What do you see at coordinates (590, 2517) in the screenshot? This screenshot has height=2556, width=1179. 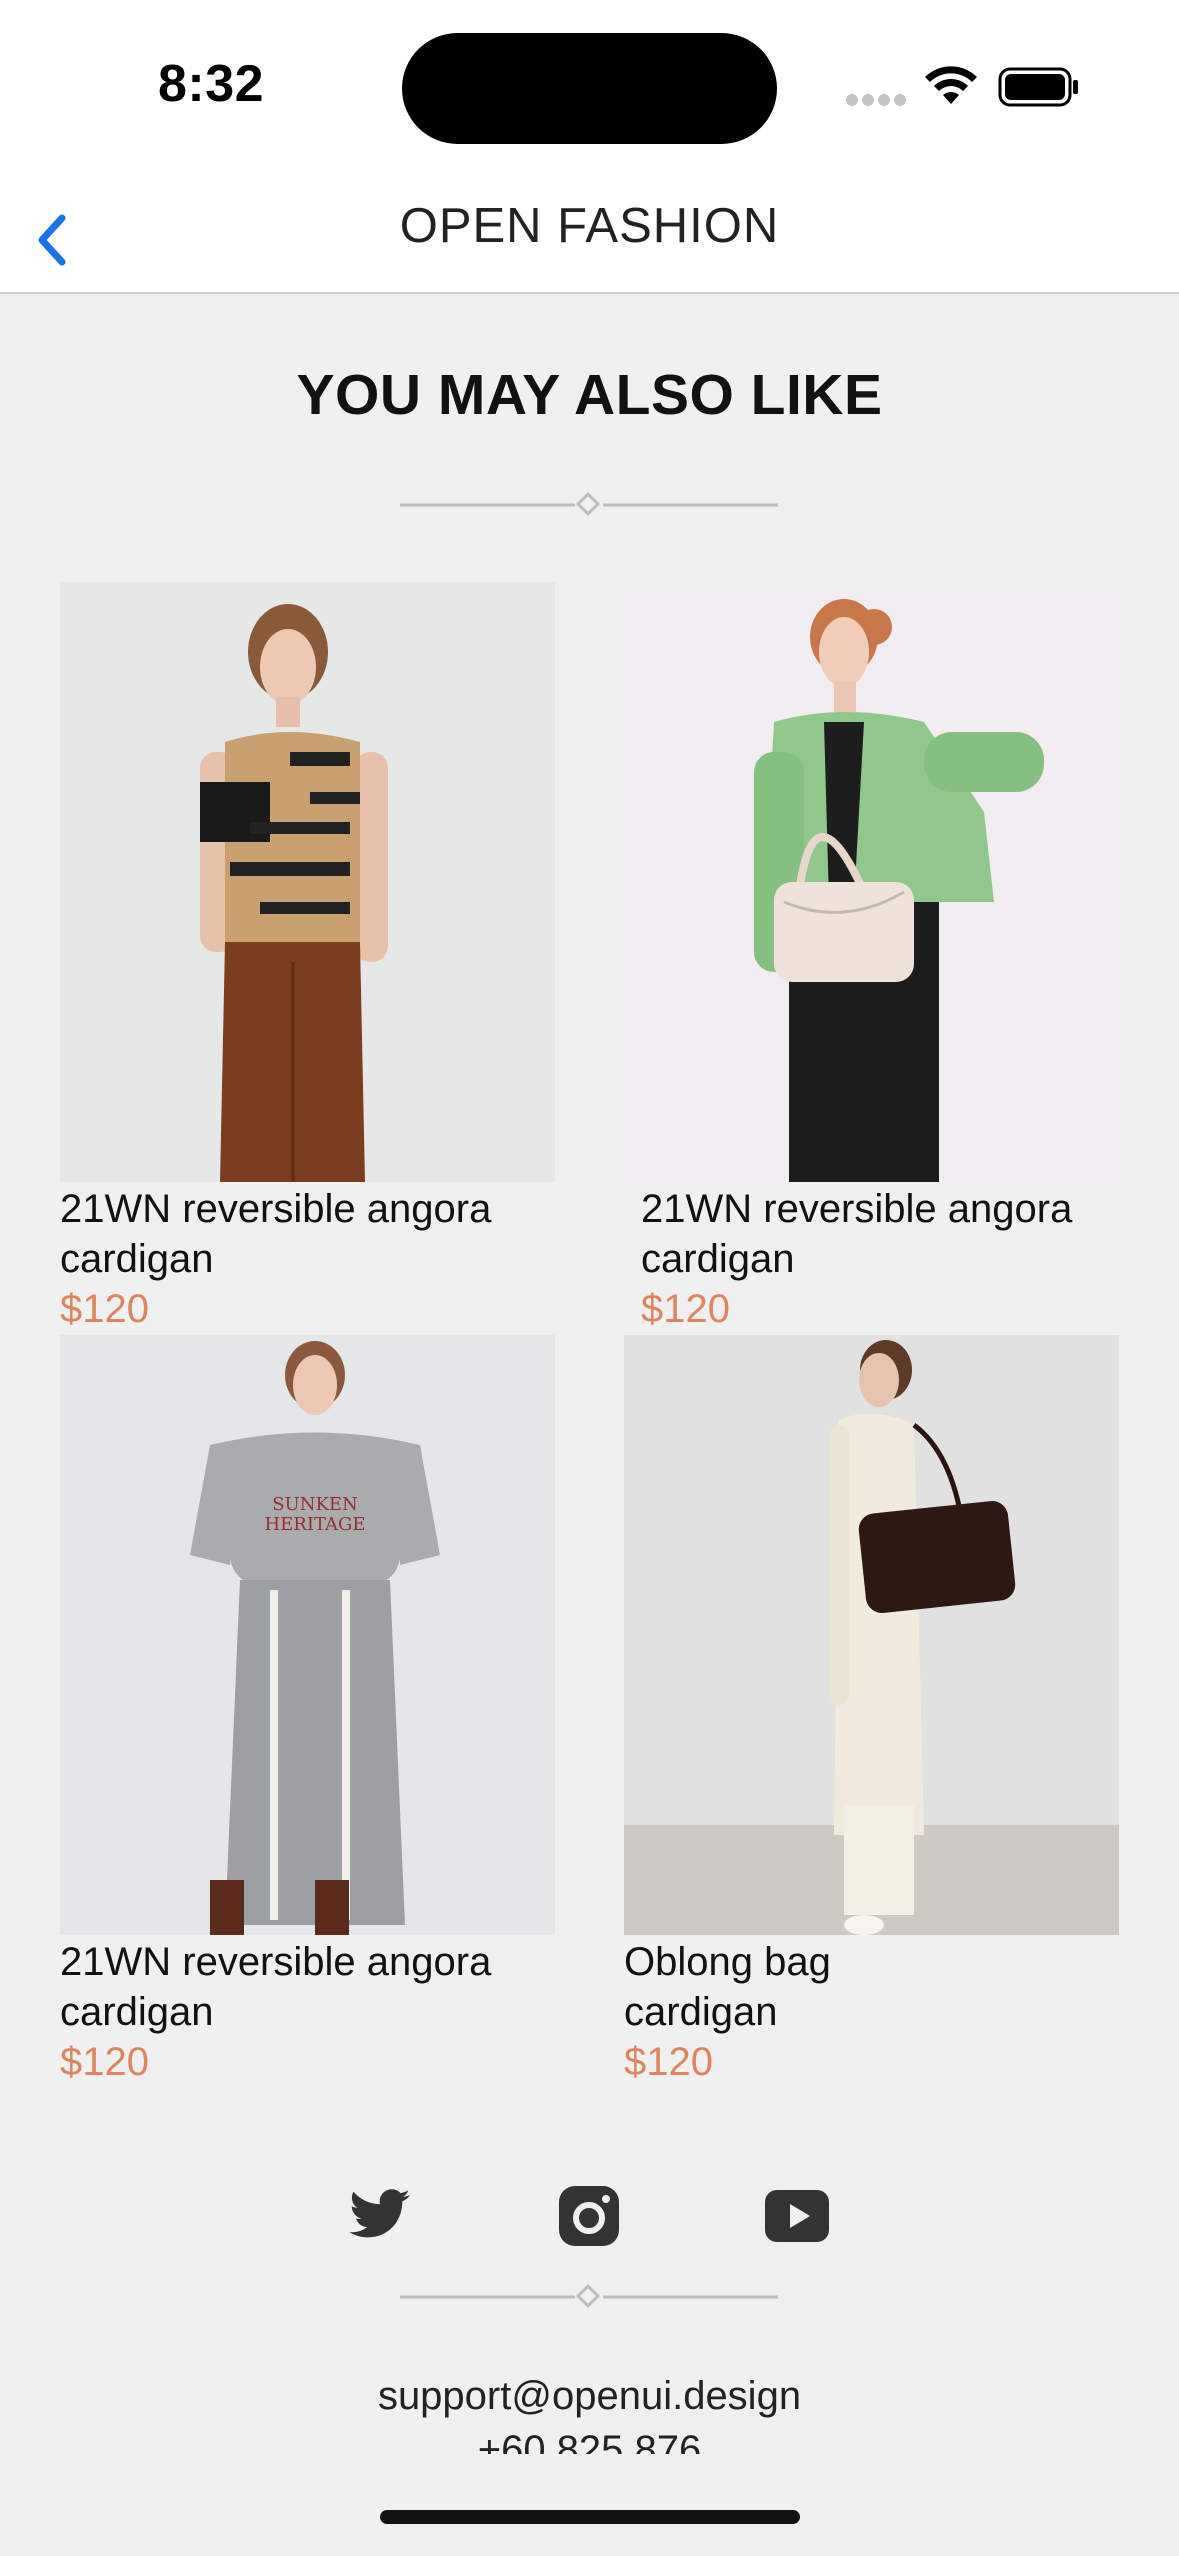 I see `home-indicator` at bounding box center [590, 2517].